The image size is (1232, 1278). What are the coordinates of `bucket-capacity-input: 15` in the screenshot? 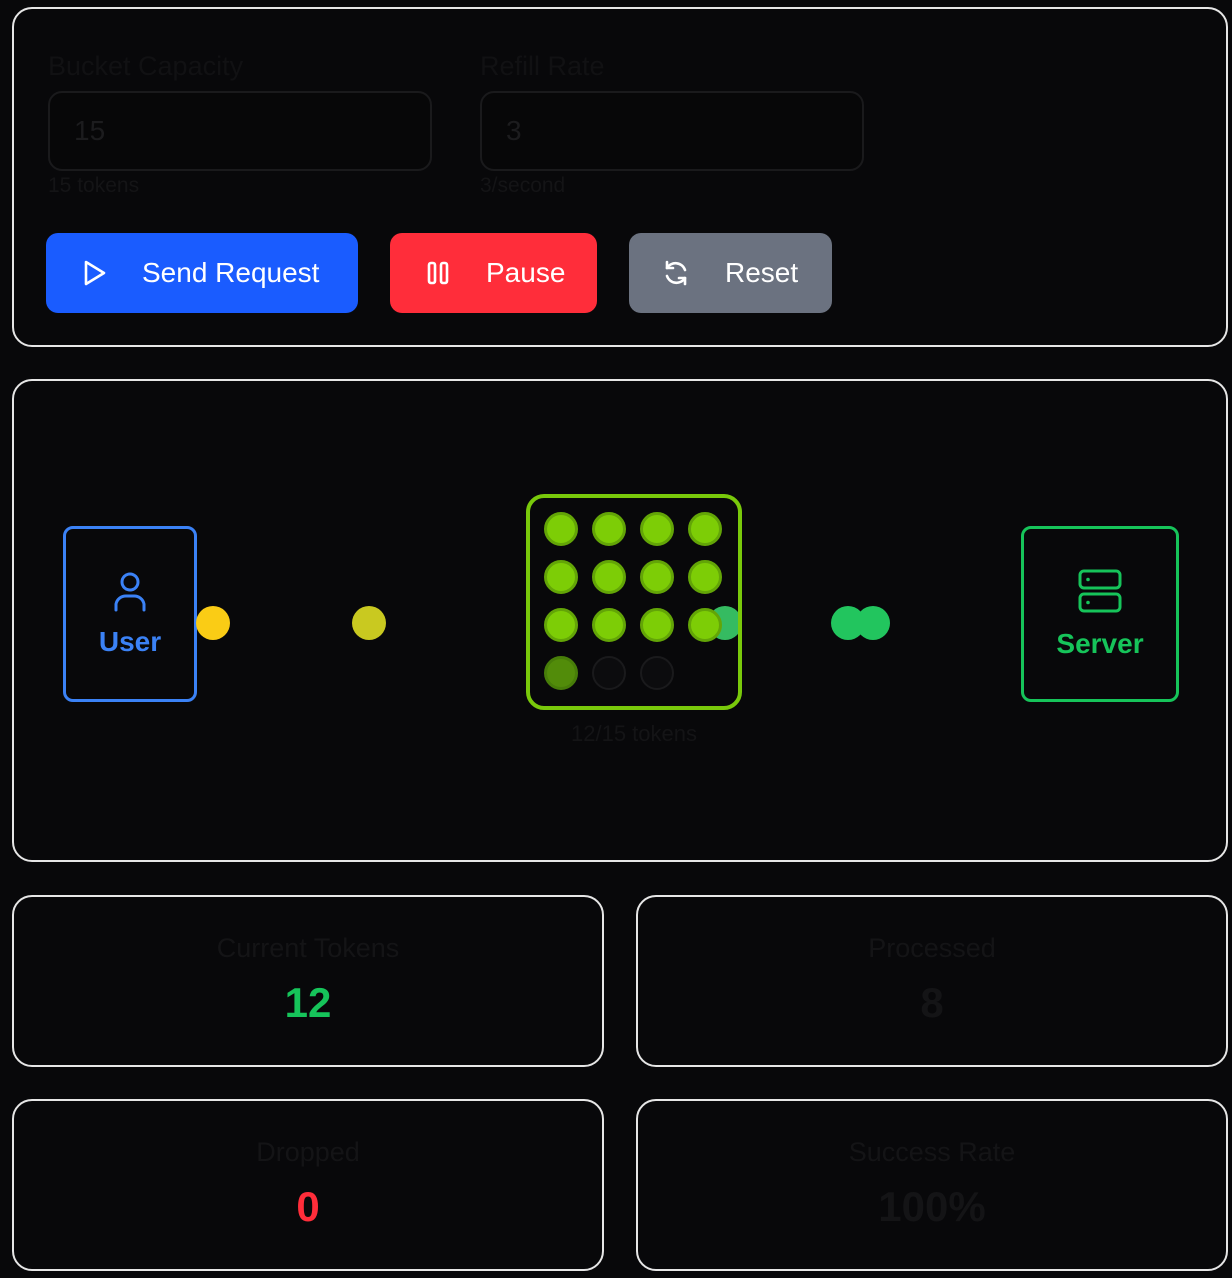 It's located at (240, 131).